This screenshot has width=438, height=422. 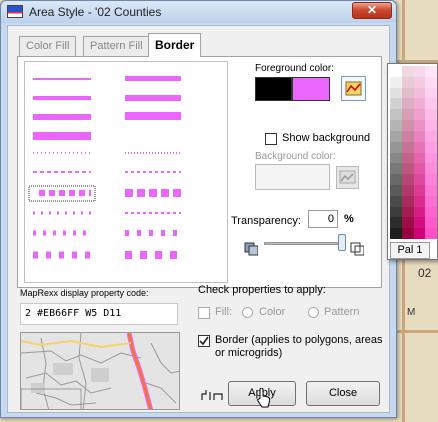 What do you see at coordinates (198, 12) in the screenshot?
I see `title-bar: Area Style - '02 Counties ✕` at bounding box center [198, 12].